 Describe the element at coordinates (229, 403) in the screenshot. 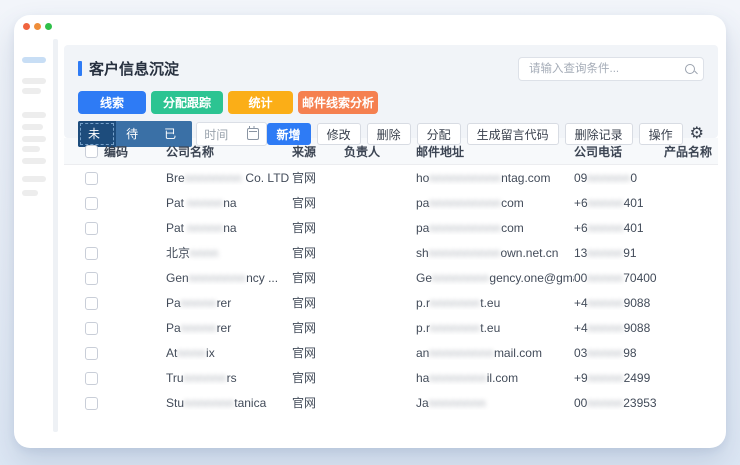

I see `cell-company: Stunnnnnnntanica` at that location.